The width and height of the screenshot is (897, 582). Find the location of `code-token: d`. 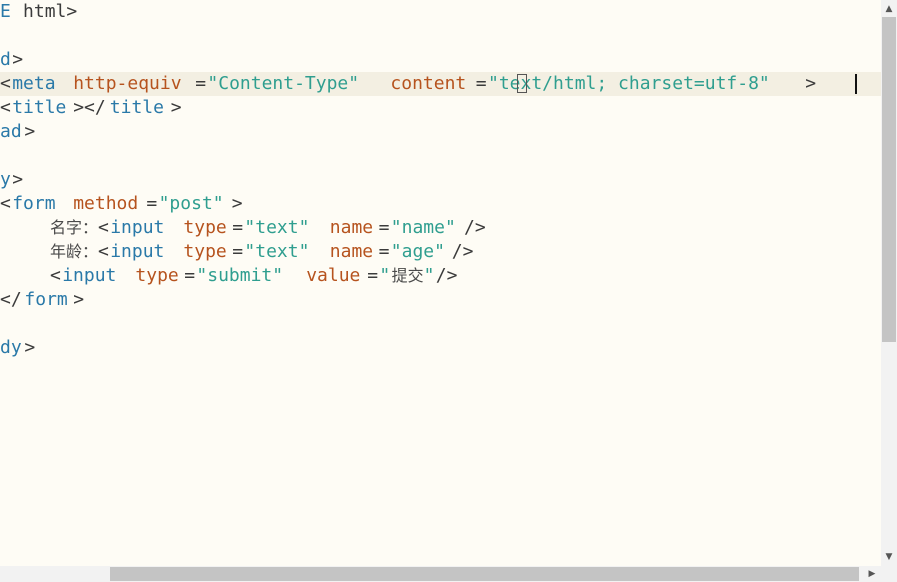

code-token: d is located at coordinates (5, 59).